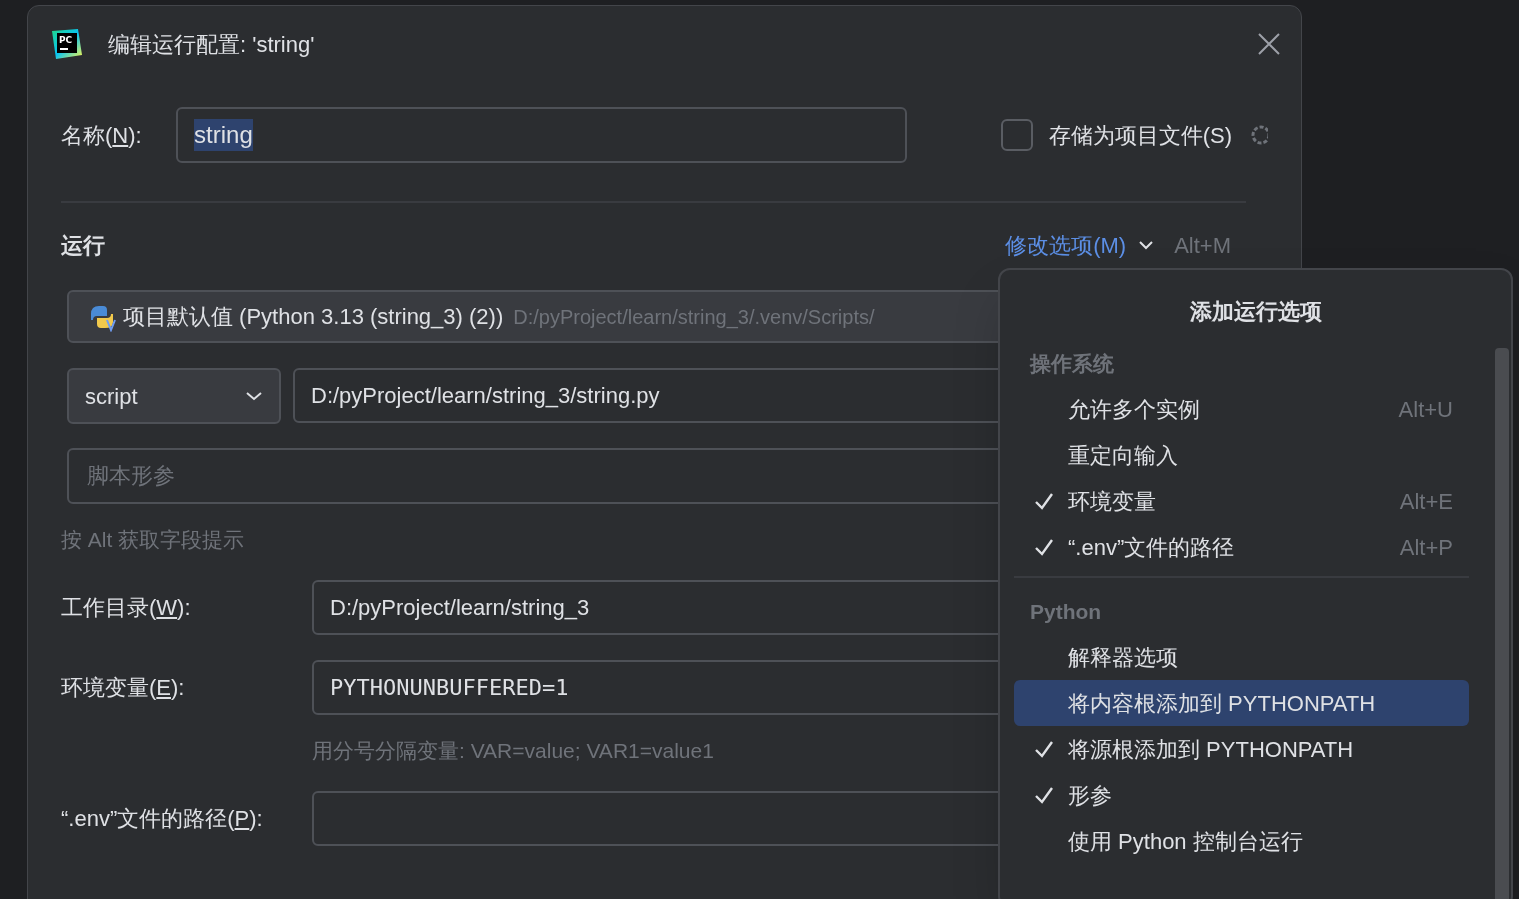  I want to click on menu-item: “.env”文件的路径 Alt+P, so click(1241, 547).